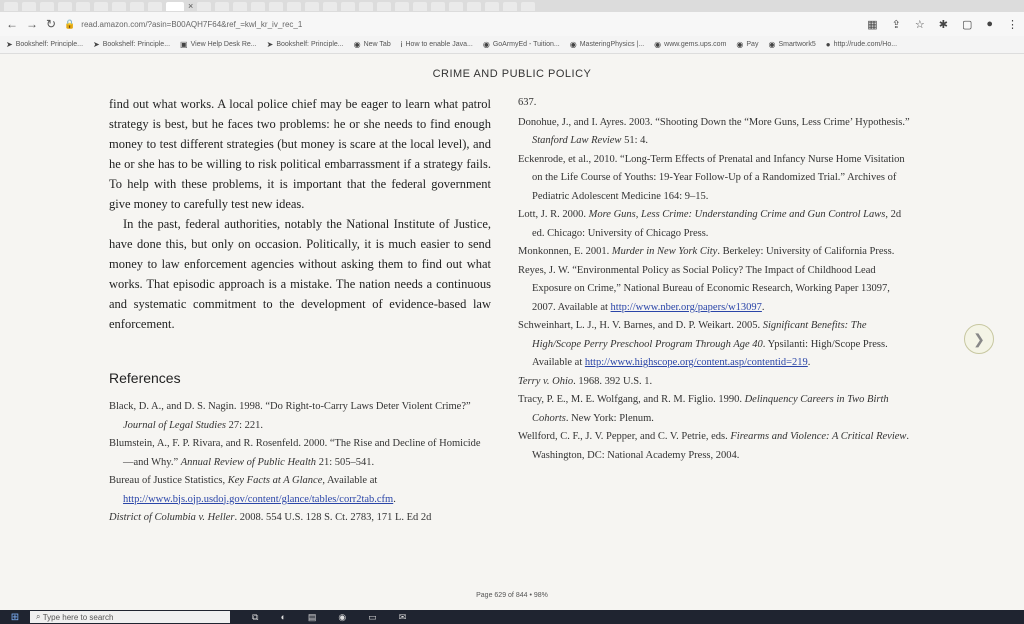  Describe the element at coordinates (15, 617) in the screenshot. I see `windows-start-icon: ⊞` at that location.